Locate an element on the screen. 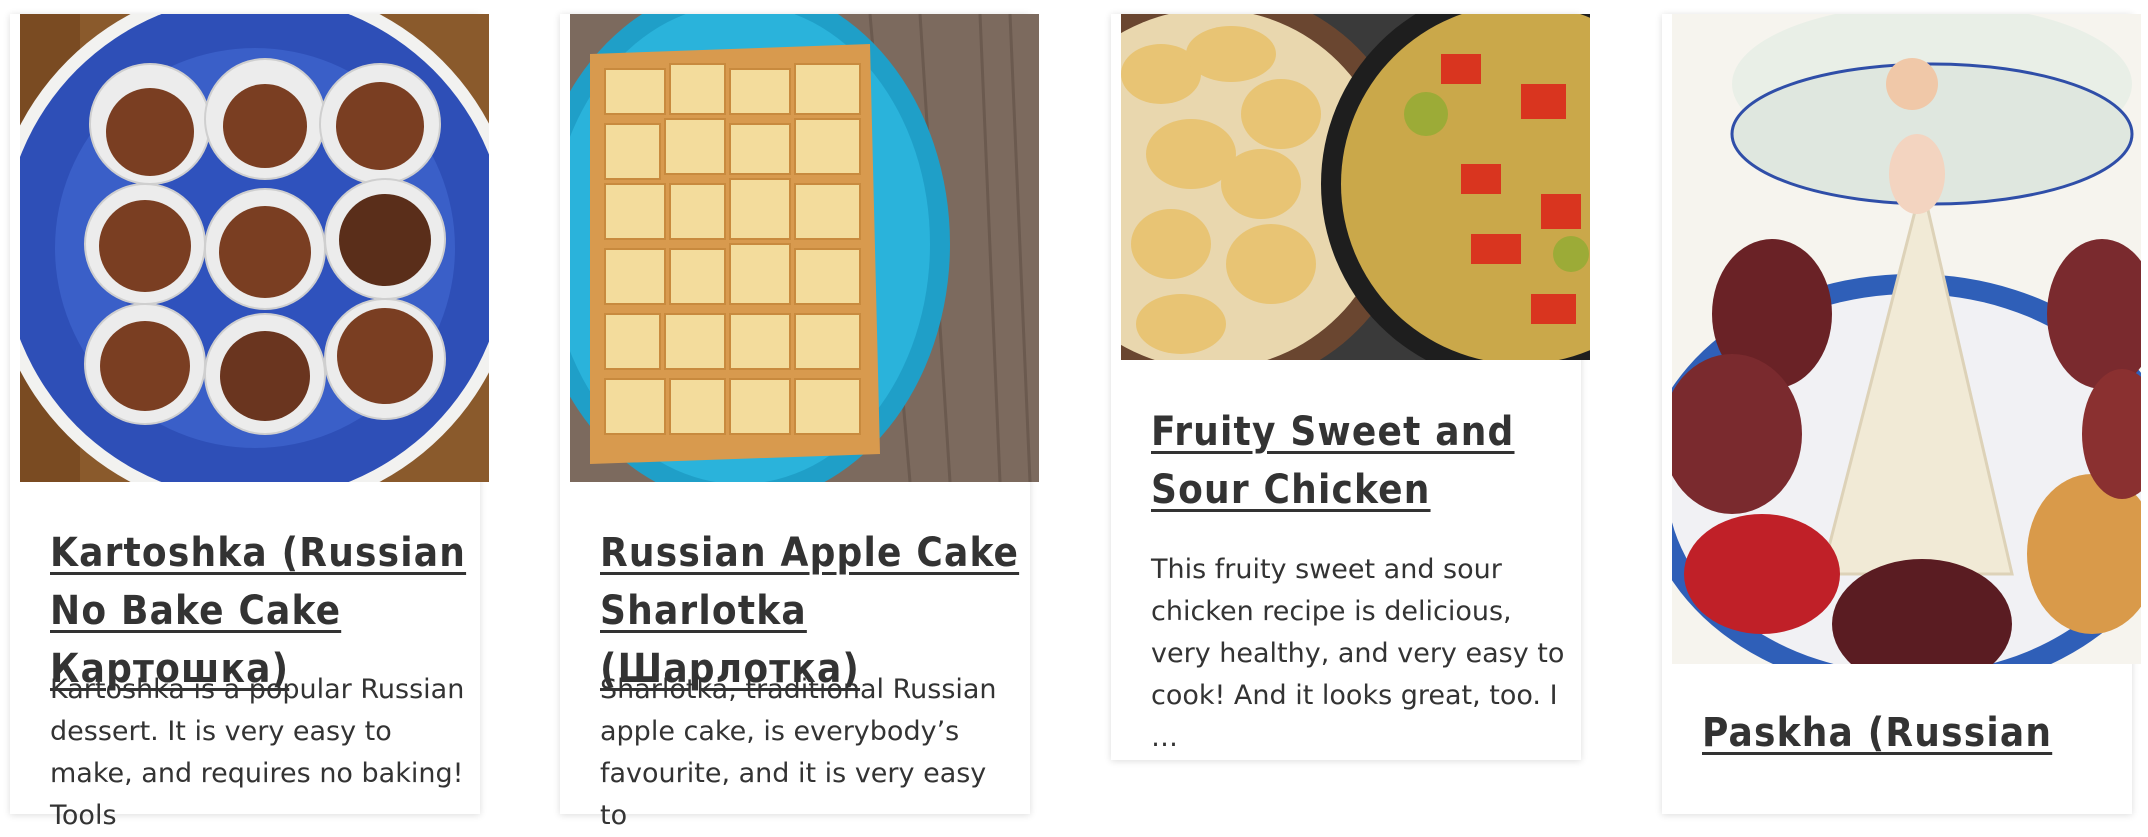  recipe-title-link: Fruity Sweet and Sour Chicken is located at coordinates (1361, 461).